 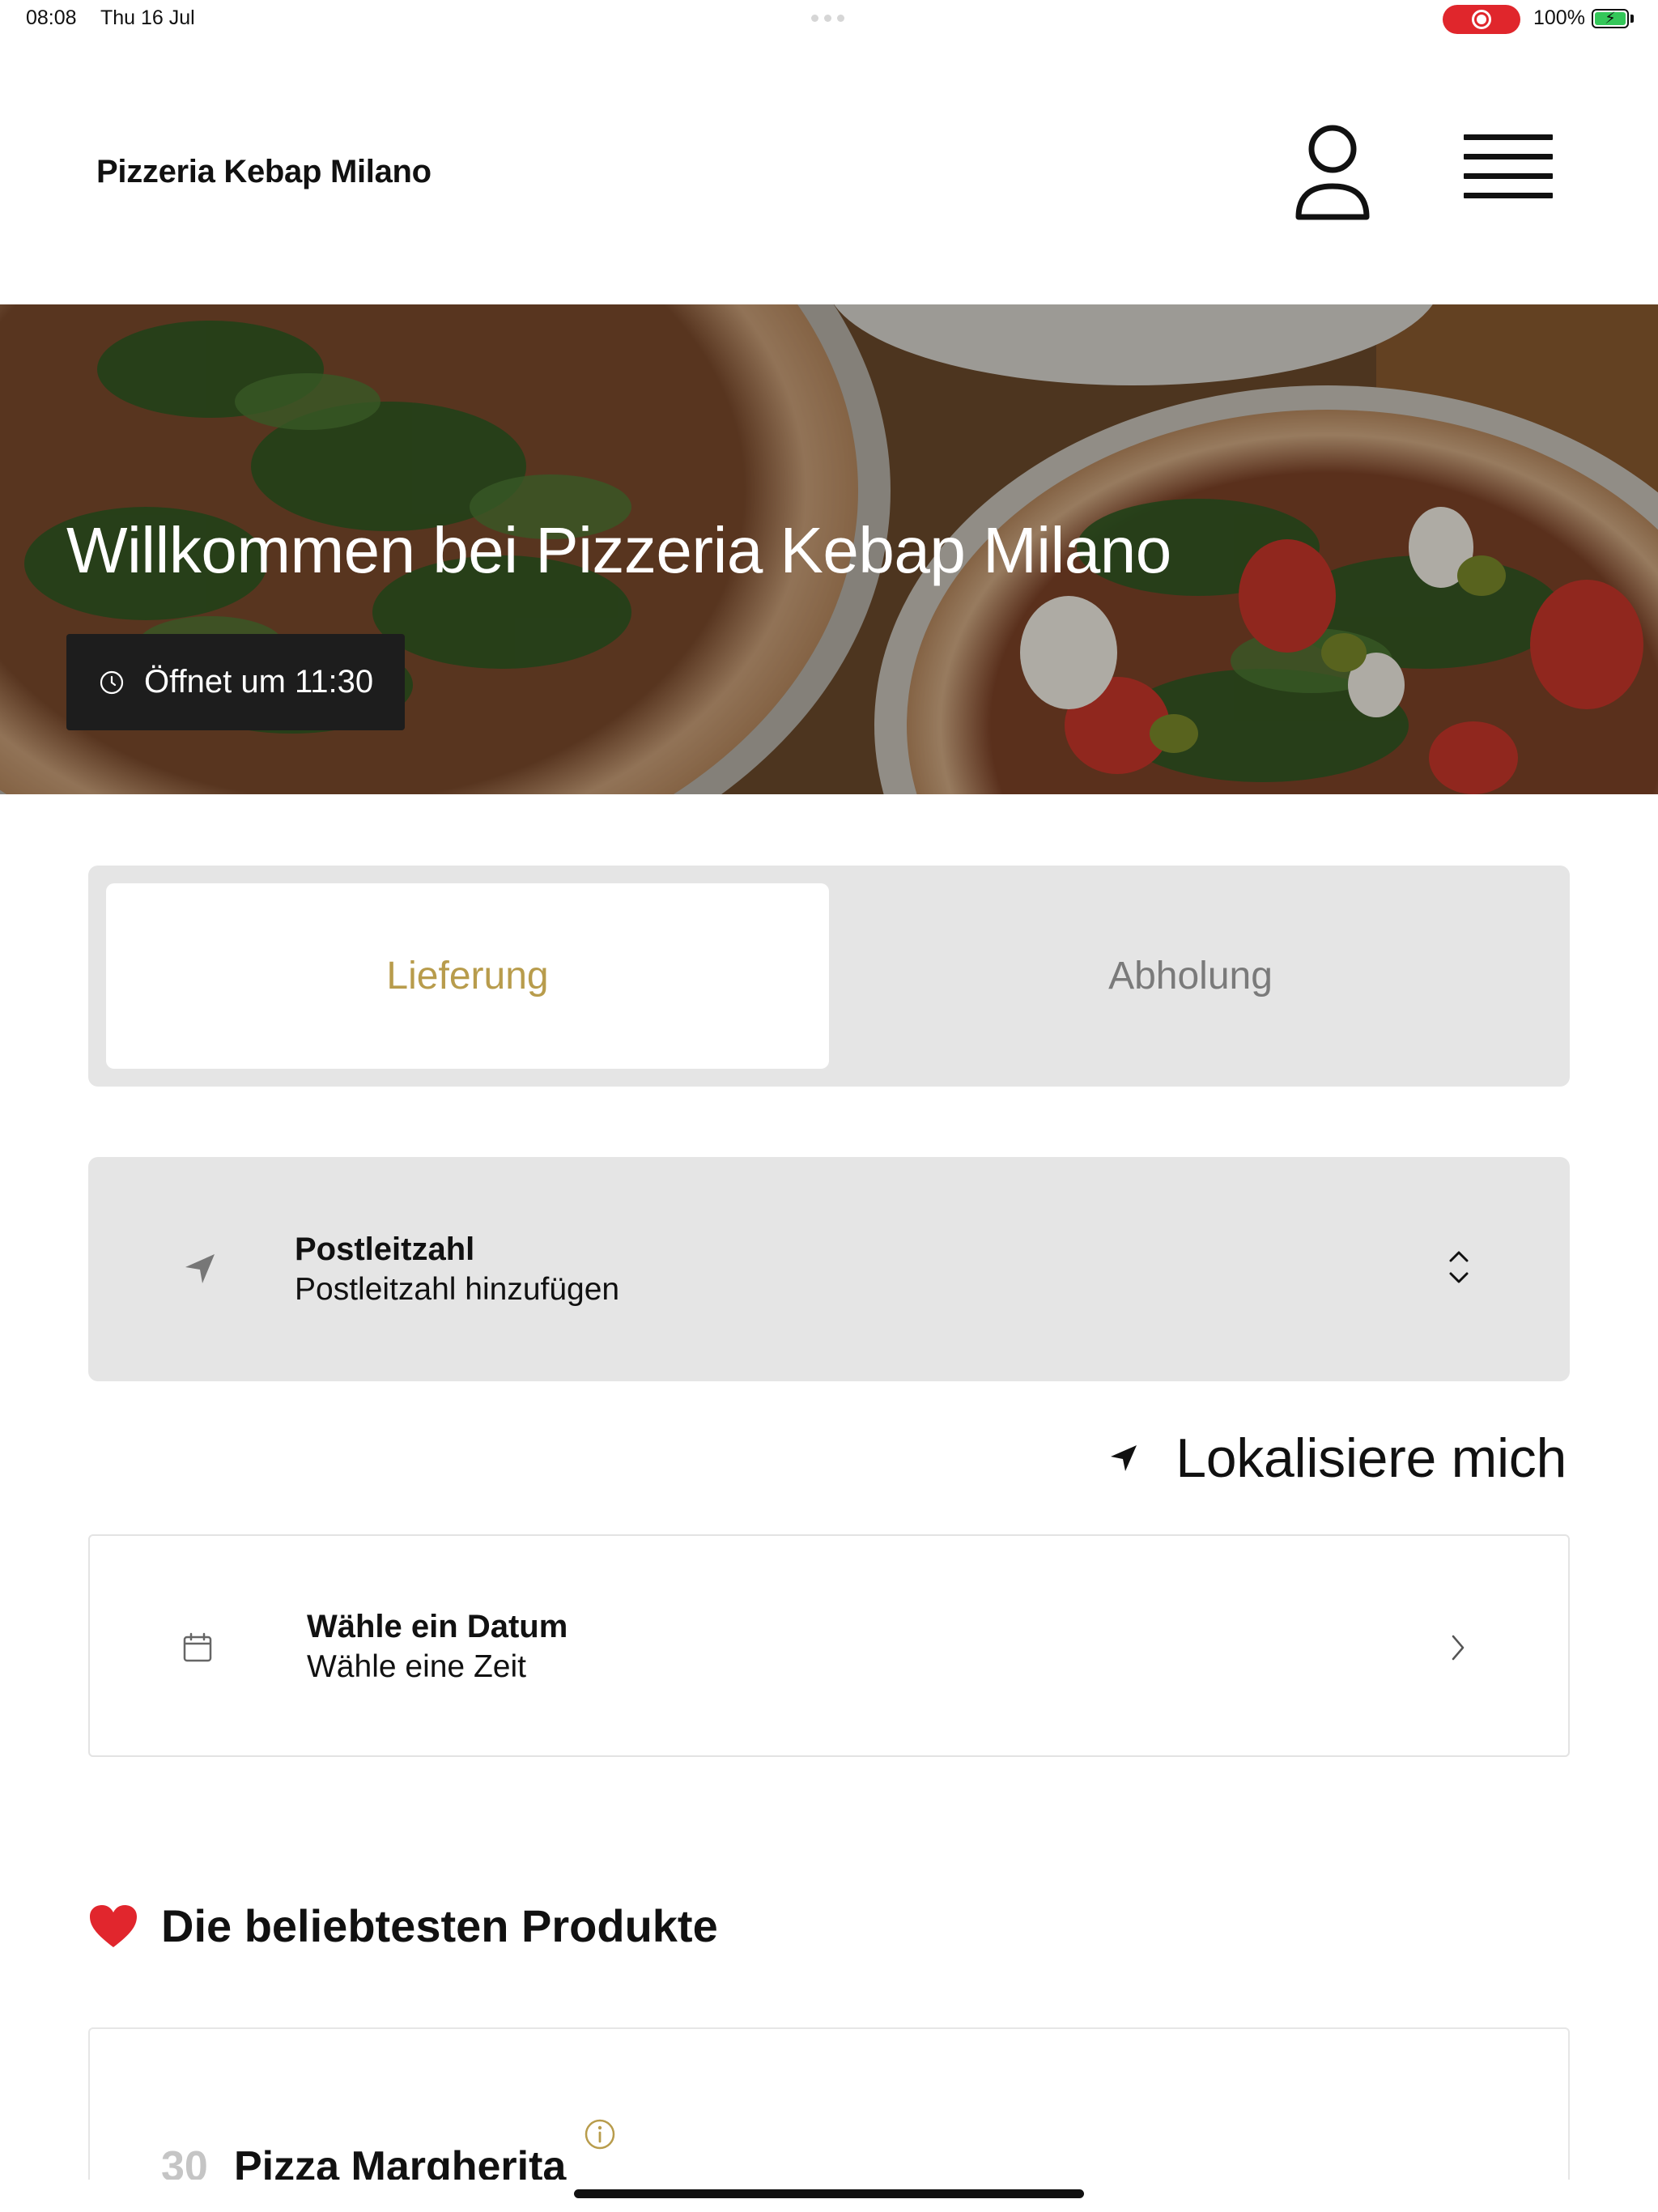 What do you see at coordinates (457, 1289) in the screenshot?
I see `postal-code-value: Postleitzahl hinzufügen` at bounding box center [457, 1289].